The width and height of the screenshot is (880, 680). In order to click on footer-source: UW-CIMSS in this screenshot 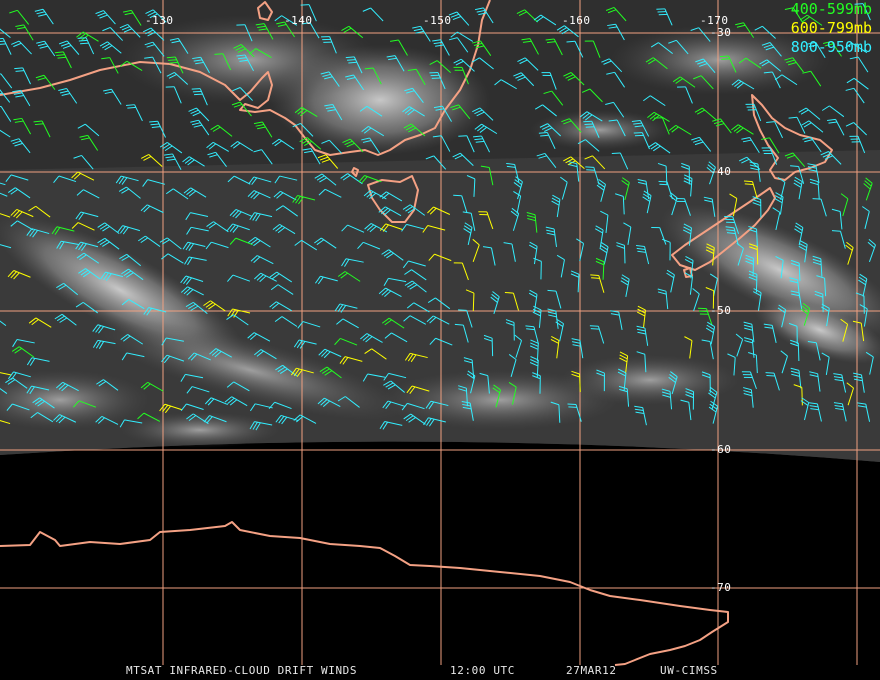, I will do `click(689, 670)`.